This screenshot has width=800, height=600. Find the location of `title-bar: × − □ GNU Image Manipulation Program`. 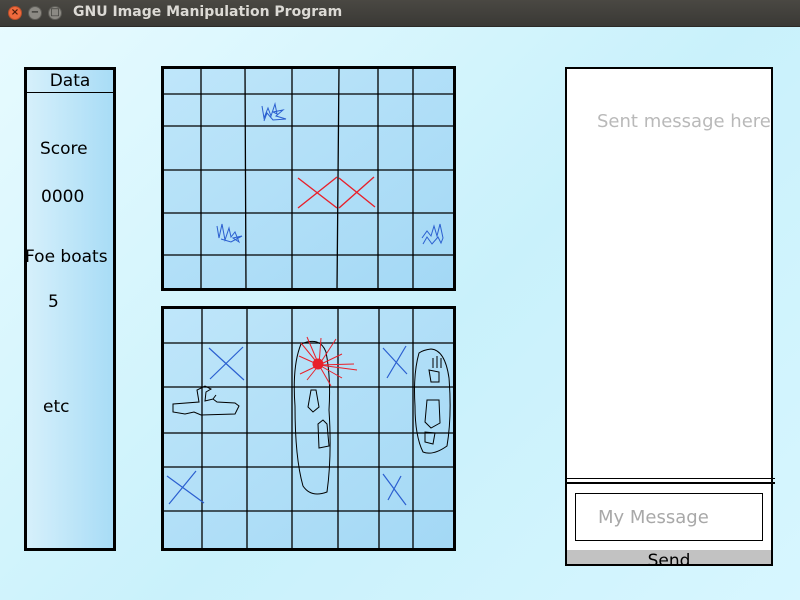

title-bar: × − □ GNU Image Manipulation Program is located at coordinates (400, 13).